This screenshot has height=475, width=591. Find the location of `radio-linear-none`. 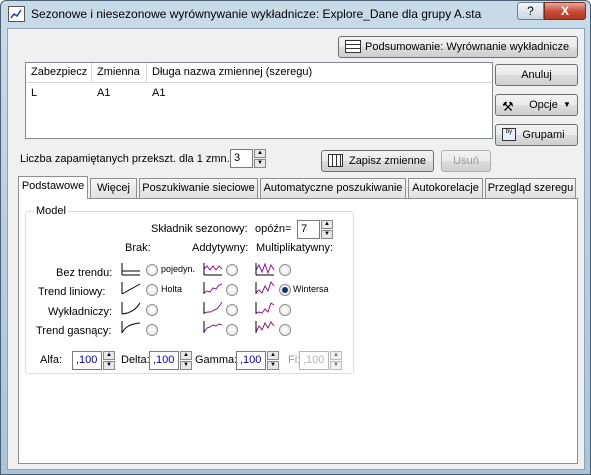

radio-linear-none is located at coordinates (152, 290).